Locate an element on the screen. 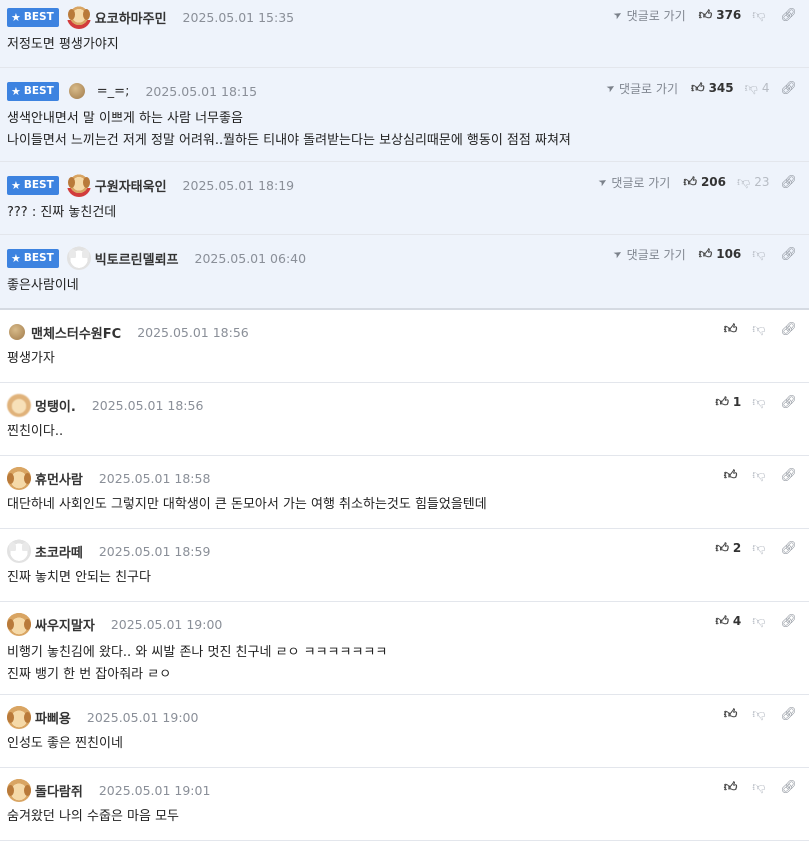  author-nick: =_=; is located at coordinates (113, 91).